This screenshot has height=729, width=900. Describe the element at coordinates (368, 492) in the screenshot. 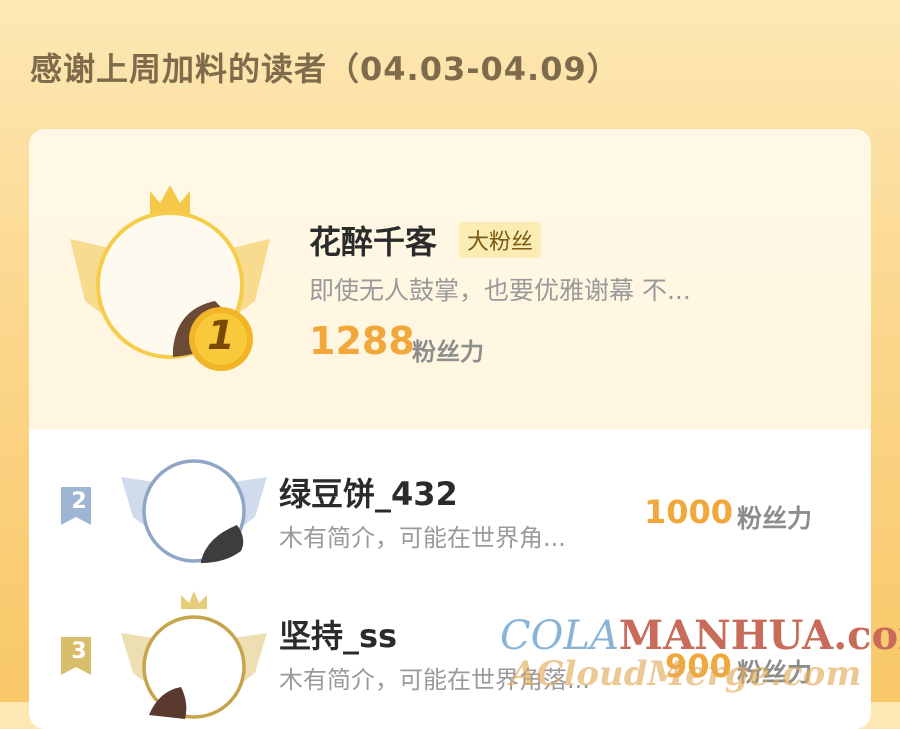

I see `reader-name: 绿豆饼_432` at that location.